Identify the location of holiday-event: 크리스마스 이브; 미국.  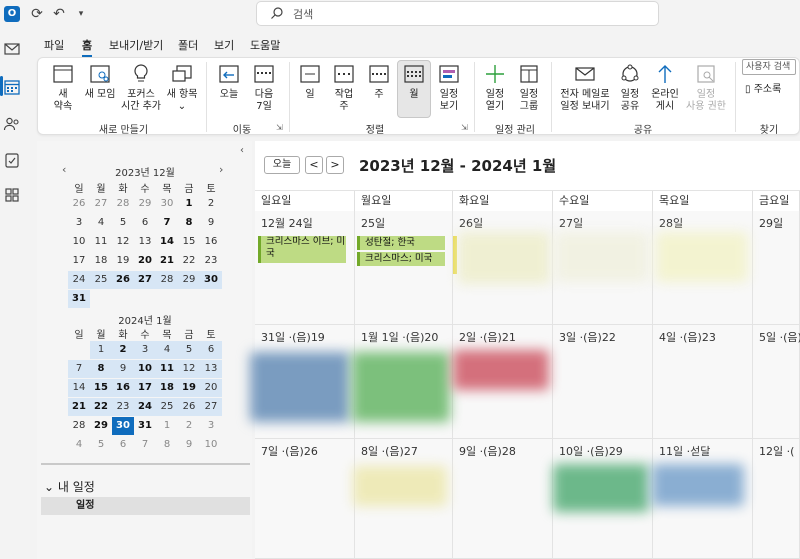
(302, 249).